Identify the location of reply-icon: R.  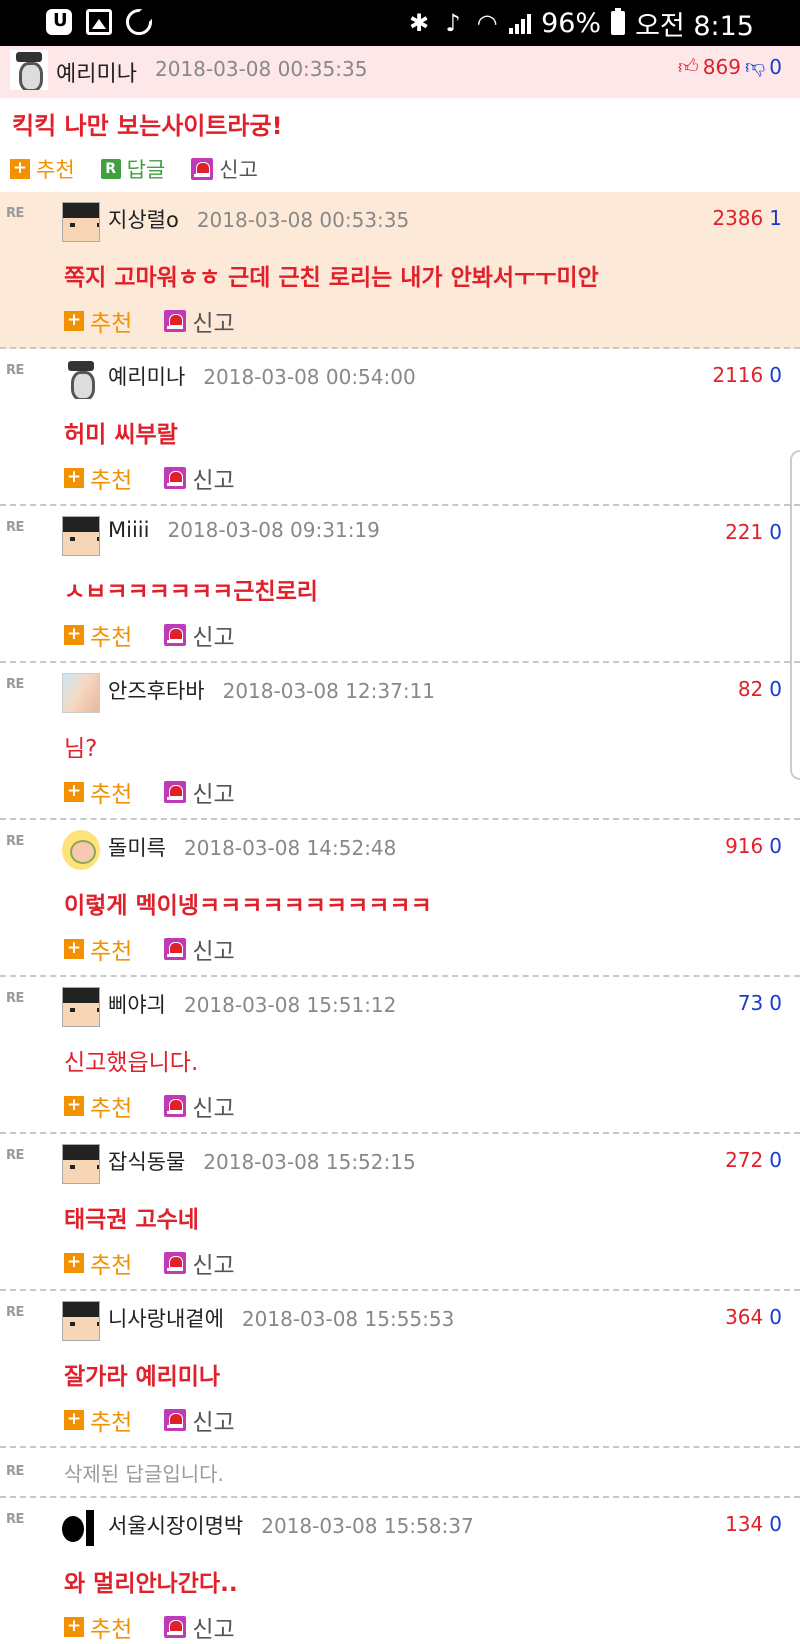
(110, 169).